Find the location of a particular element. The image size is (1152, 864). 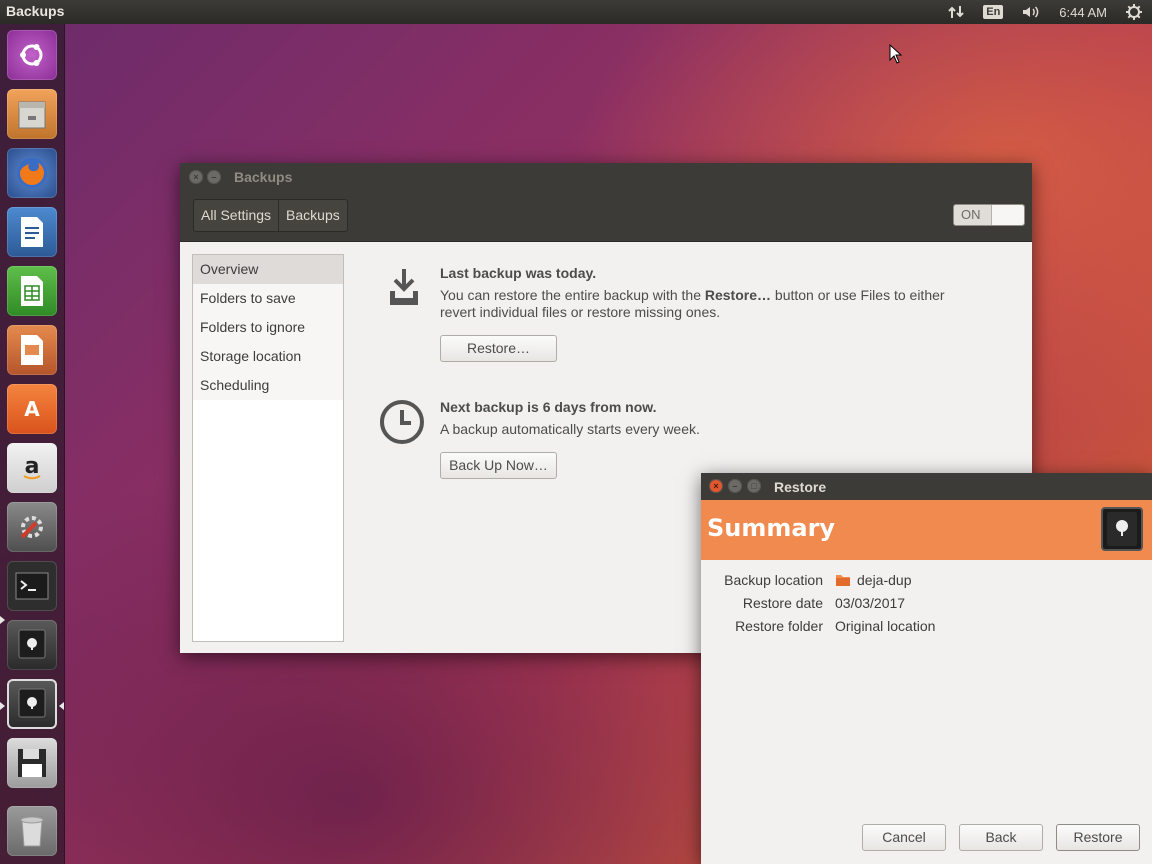

file-cabinet-icon is located at coordinates (32, 114).